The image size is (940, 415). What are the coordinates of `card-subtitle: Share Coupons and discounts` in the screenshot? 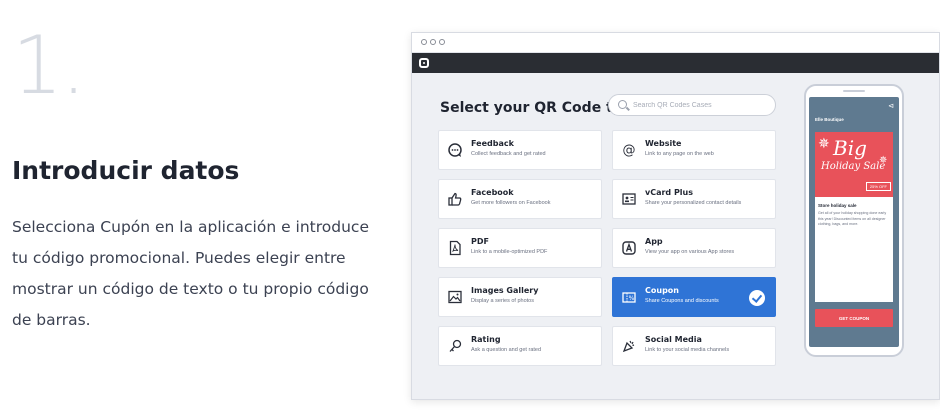 It's located at (682, 301).